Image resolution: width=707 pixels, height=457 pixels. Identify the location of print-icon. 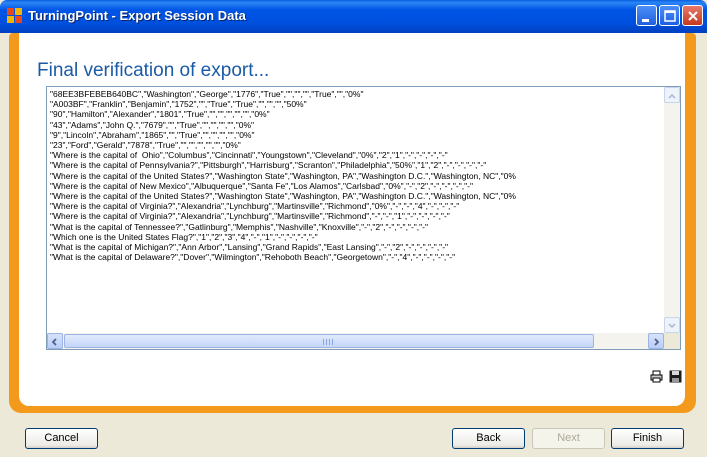
(656, 376).